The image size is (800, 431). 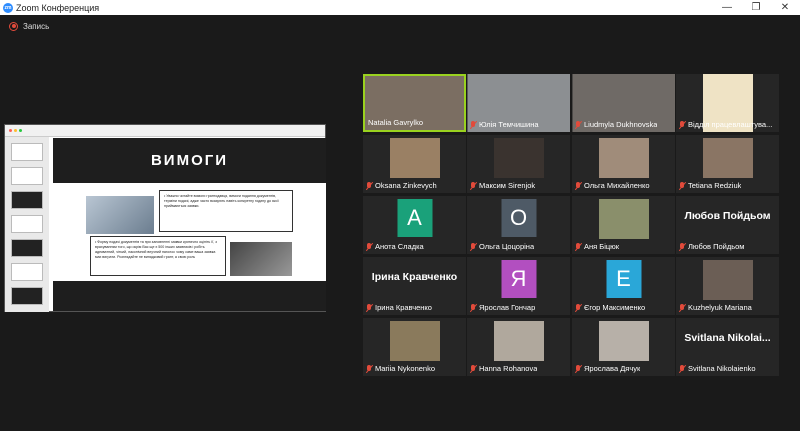 I want to click on participant-name-text: Максим Sirenjok, so click(x=507, y=185).